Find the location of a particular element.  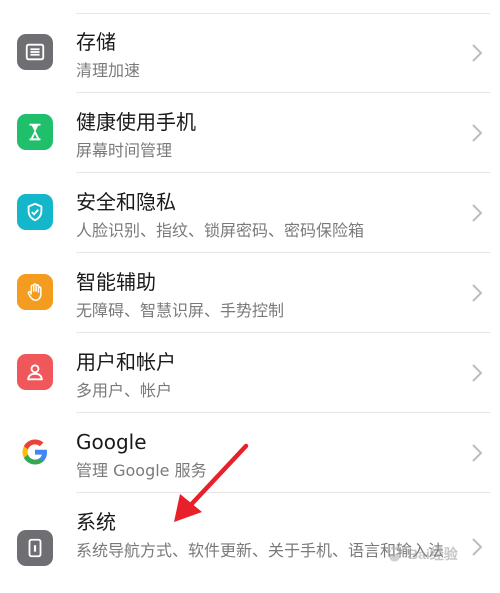

item-subtitle: 无障碍、智慧识屏、手势控制 is located at coordinates (180, 310).